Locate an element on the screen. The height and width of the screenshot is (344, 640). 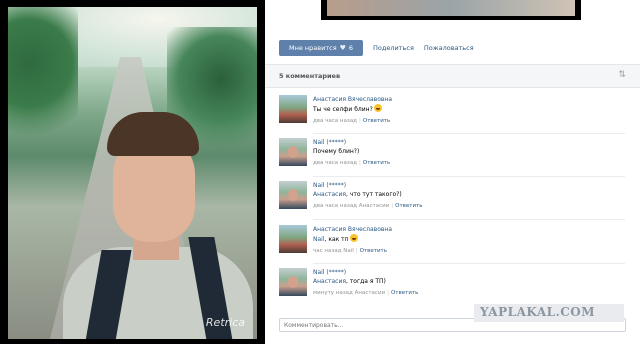
comment-text: Ты че селфи блин? is located at coordinates (463, 109).